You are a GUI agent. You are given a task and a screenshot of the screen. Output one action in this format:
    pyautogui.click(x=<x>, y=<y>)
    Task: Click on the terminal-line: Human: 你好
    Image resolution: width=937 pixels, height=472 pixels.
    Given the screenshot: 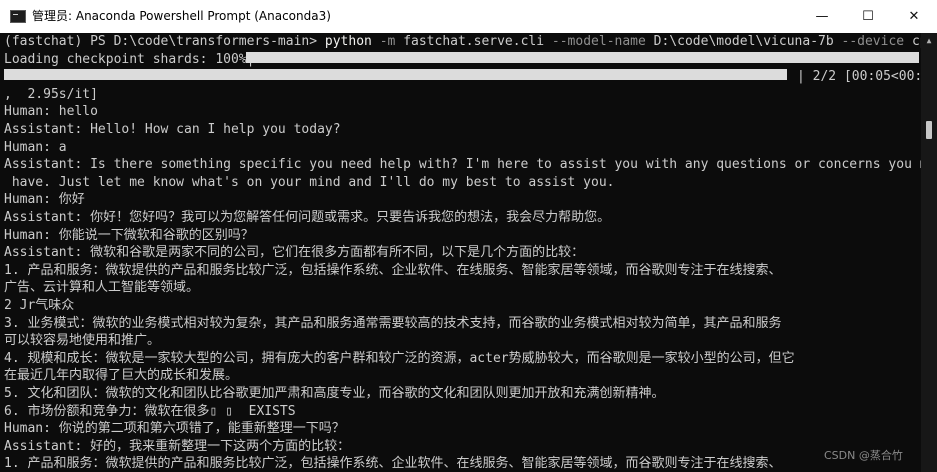 What is the action you would take?
    pyautogui.click(x=44, y=200)
    